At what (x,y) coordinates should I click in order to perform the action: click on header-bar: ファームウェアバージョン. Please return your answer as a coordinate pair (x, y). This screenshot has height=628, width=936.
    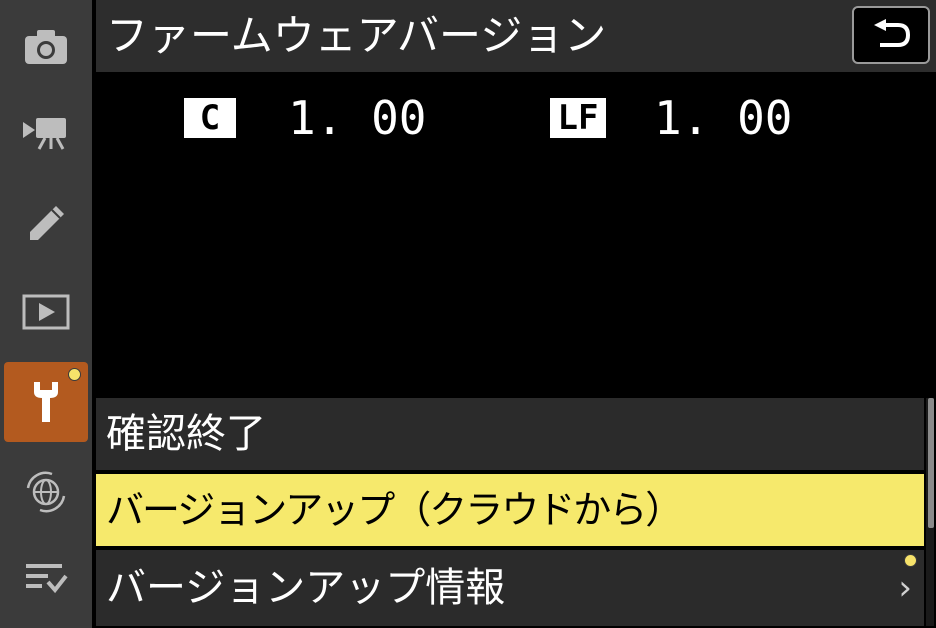
    Looking at the image, I should click on (516, 36).